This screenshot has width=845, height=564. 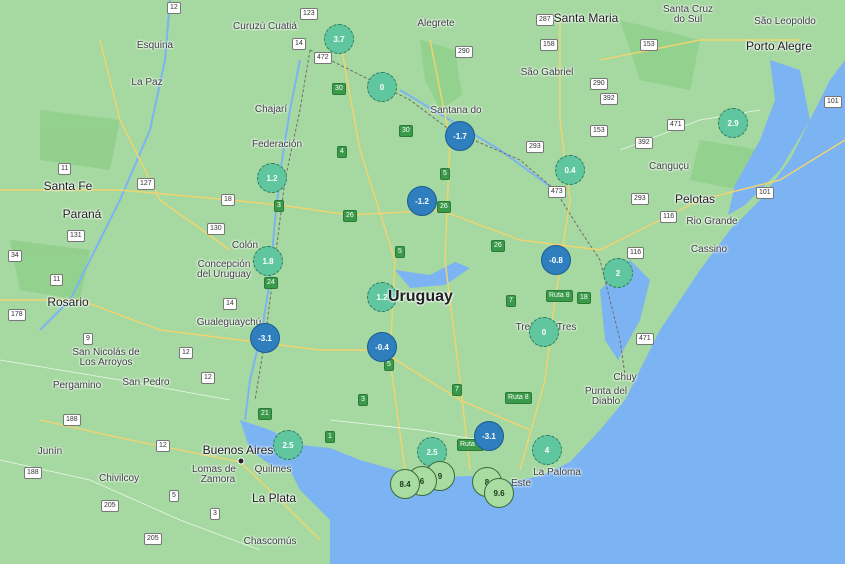 What do you see at coordinates (625, 377) in the screenshot?
I see `place-label: Chuy` at bounding box center [625, 377].